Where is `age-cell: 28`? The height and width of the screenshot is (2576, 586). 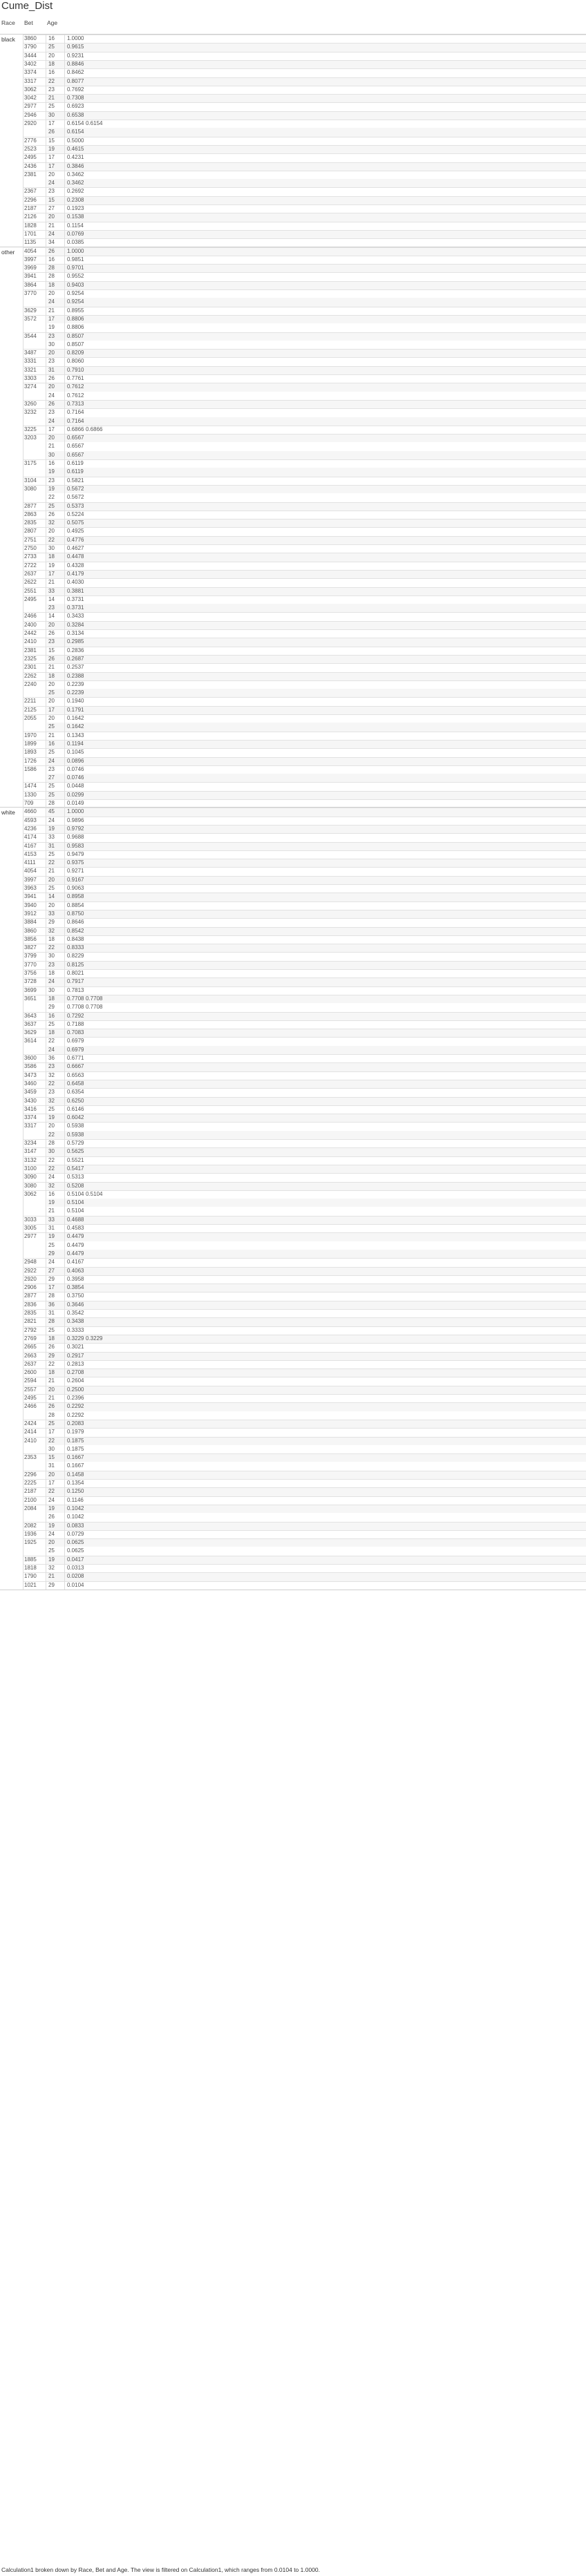
age-cell: 28 is located at coordinates (51, 268).